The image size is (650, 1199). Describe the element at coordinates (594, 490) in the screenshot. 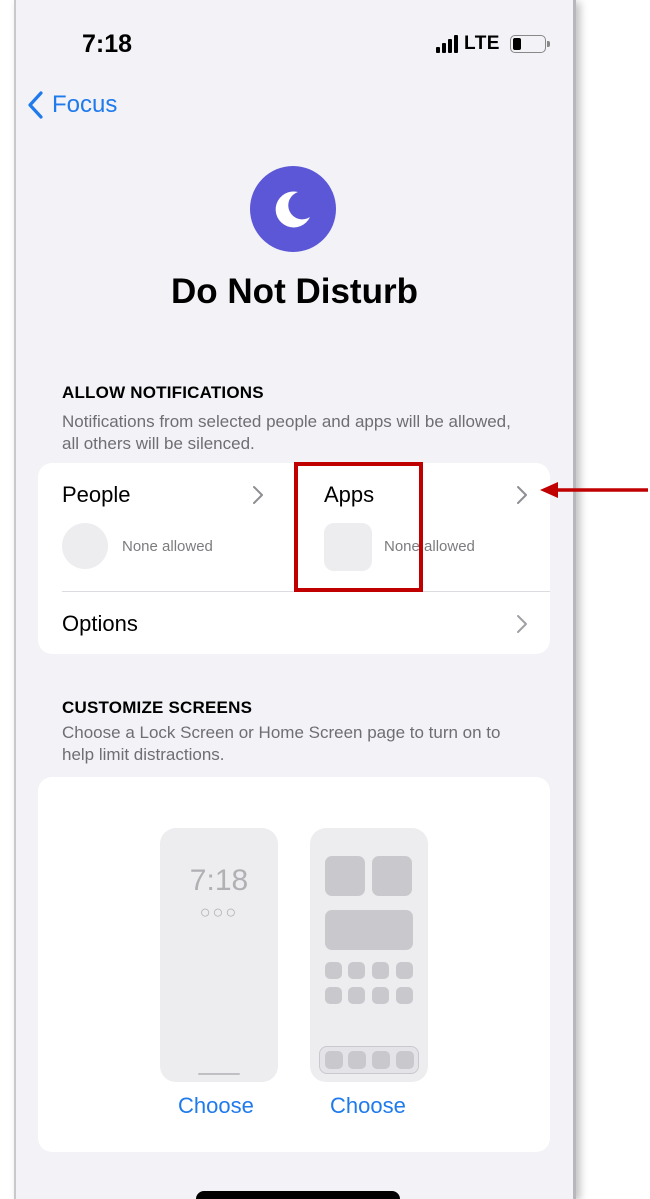

I see `arrow-pointer-icon` at that location.